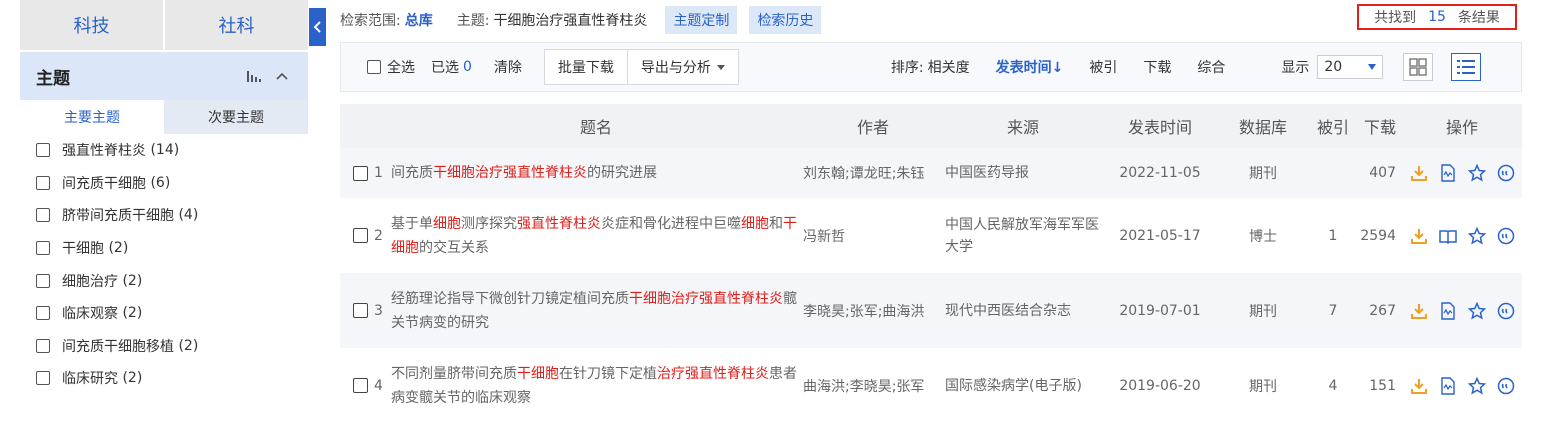 The height and width of the screenshot is (423, 1567). What do you see at coordinates (1466, 67) in the screenshot?
I see `list-view-button` at bounding box center [1466, 67].